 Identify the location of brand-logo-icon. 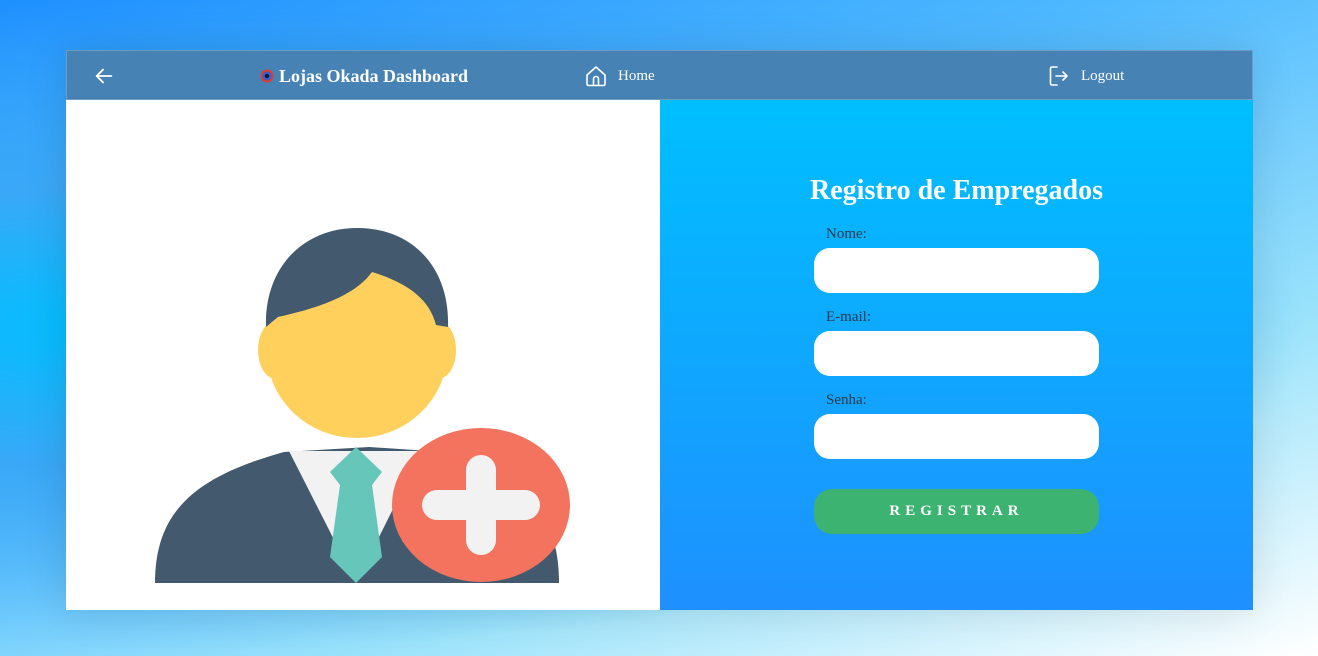
(267, 76).